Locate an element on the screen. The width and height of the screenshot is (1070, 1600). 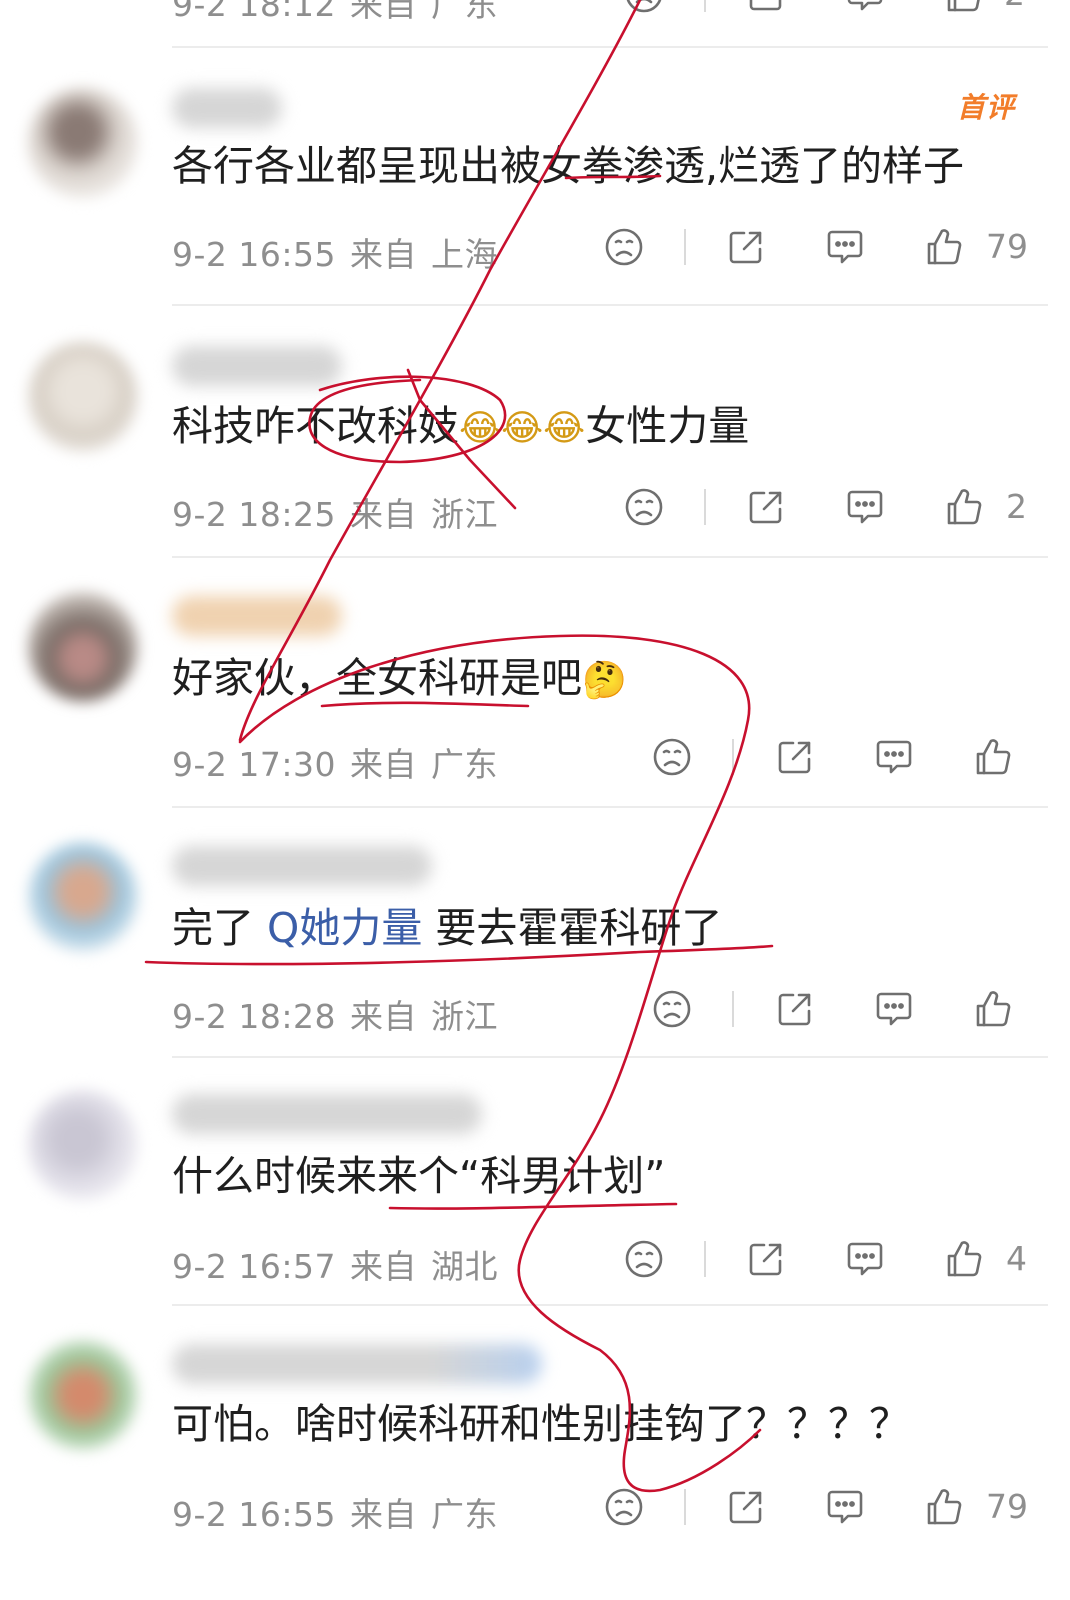
comment-text: 完了 Q她力量 要去霍霍科研了 is located at coordinates (447, 928).